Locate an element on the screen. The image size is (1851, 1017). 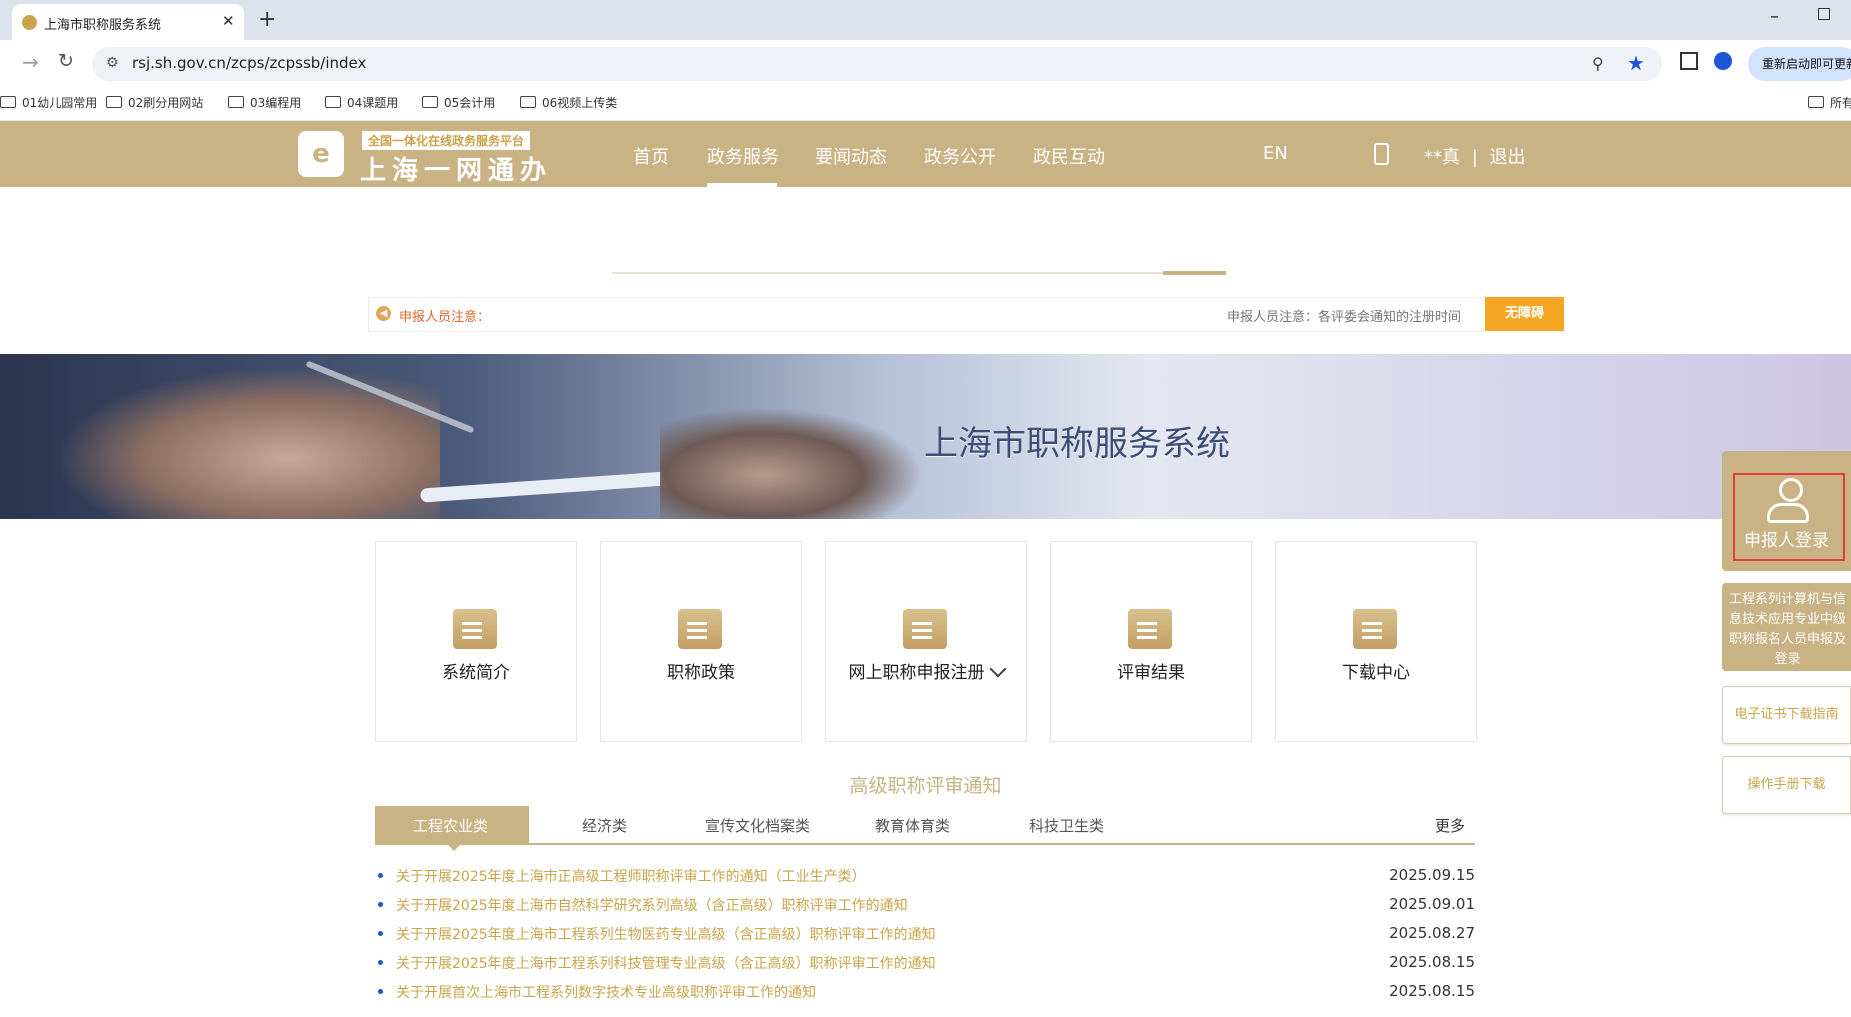
notice-title: 关于开展2025年度上海市正高级工程师职称评审工作的通知（工业生产类） is located at coordinates (631, 876).